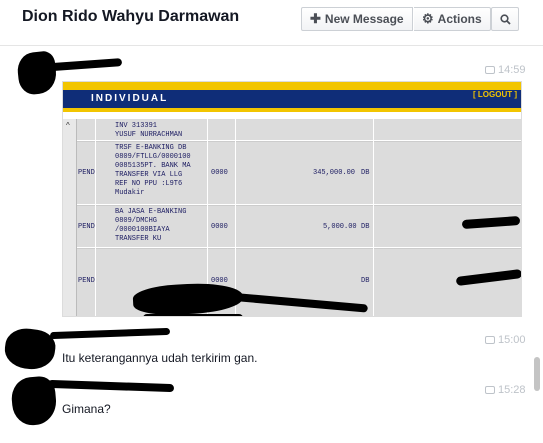  I want to click on bank-logout-link: [ LOGOUT ], so click(495, 94).